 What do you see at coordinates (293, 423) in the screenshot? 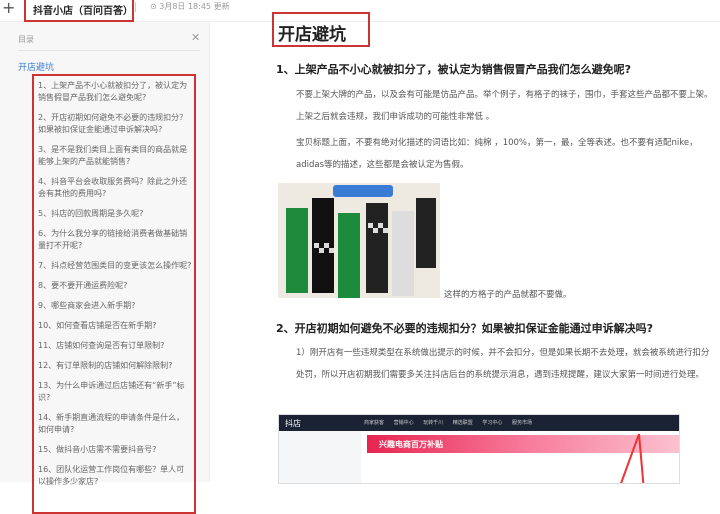
I see `screenshot-logo: 抖店` at bounding box center [293, 423].